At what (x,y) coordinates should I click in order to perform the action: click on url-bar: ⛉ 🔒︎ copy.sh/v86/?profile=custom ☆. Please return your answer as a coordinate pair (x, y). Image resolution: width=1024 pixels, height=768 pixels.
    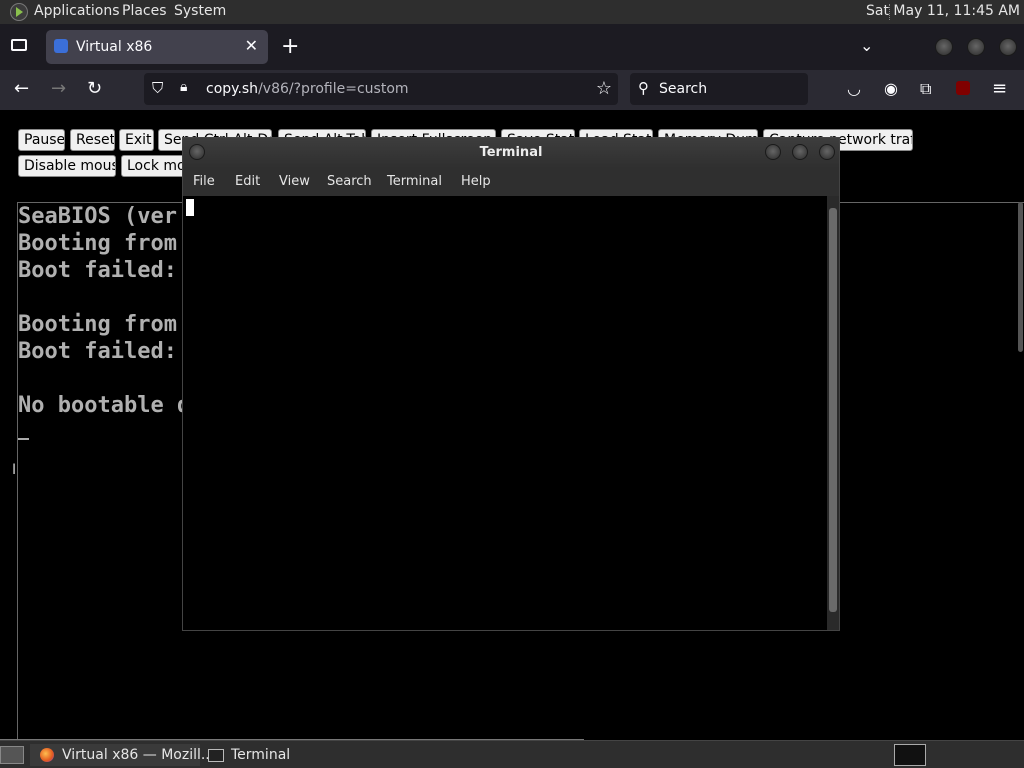
    Looking at the image, I should click on (381, 89).